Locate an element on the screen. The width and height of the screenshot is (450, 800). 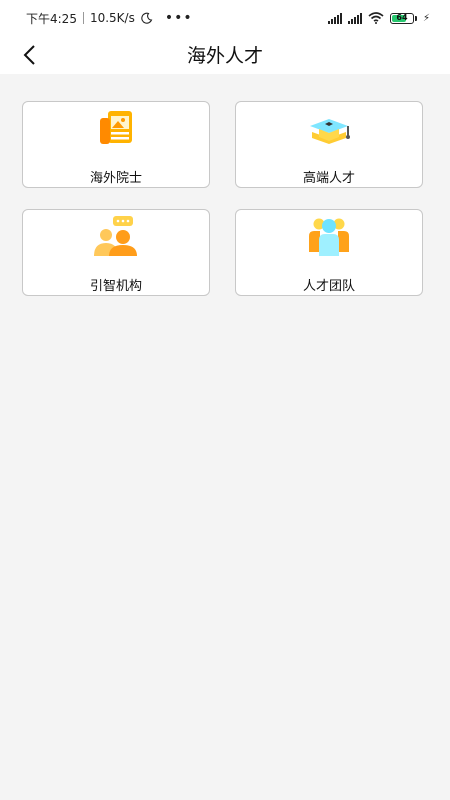
status-right: 64 ⚡ is located at coordinates (378, 18).